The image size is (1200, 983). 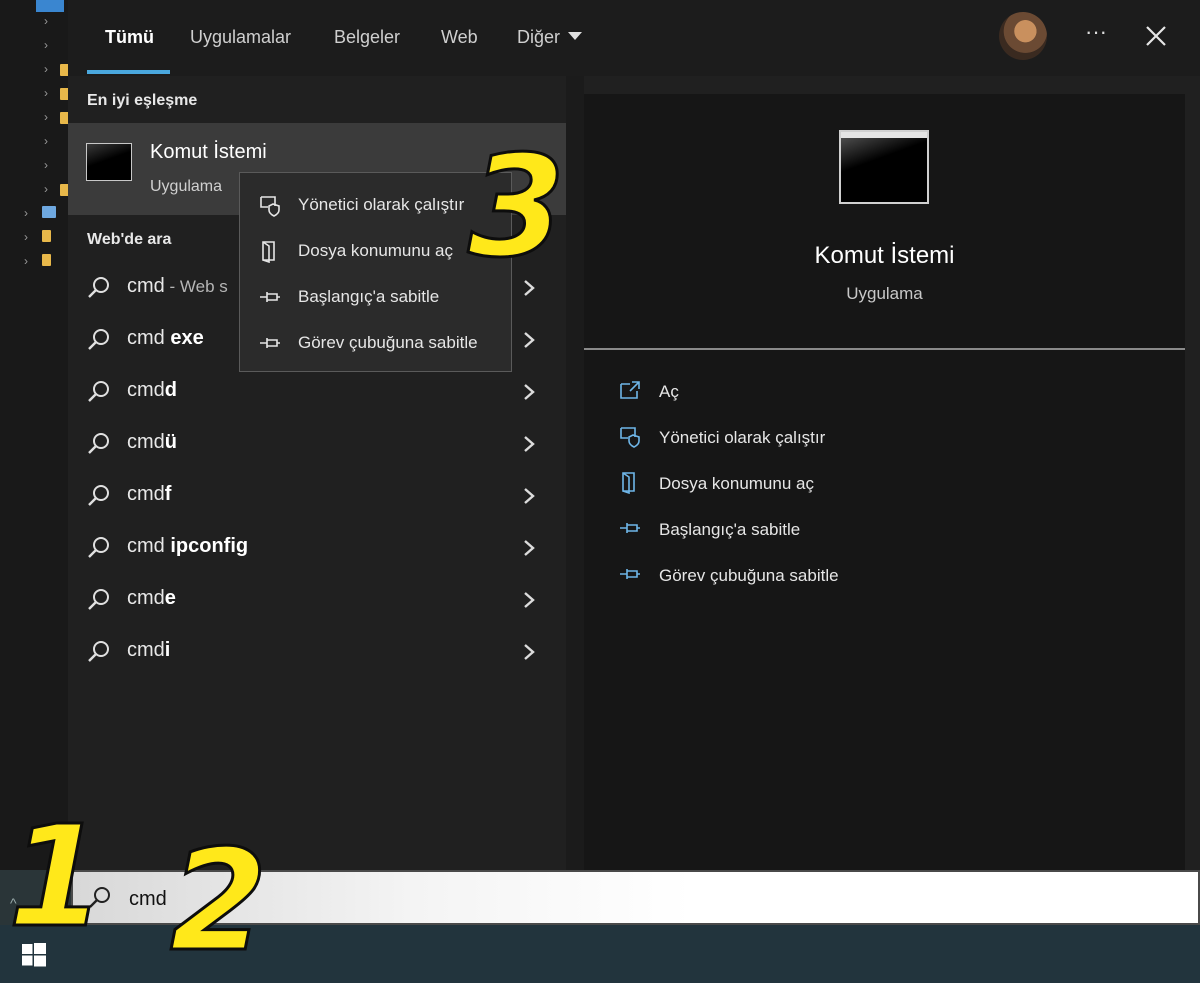 What do you see at coordinates (381, 204) in the screenshot?
I see `context-menu-label: Yönetici olarak çalıştır` at bounding box center [381, 204].